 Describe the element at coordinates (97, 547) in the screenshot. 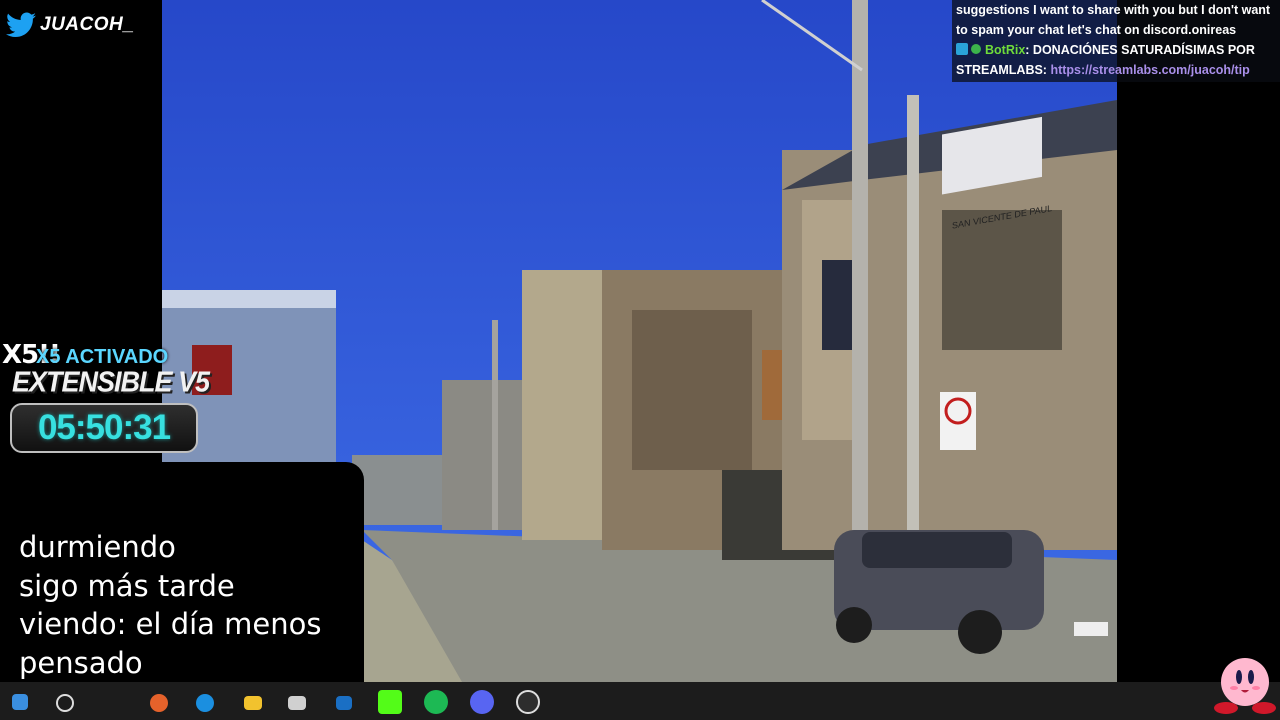

I see `status-line: durmiendo` at that location.